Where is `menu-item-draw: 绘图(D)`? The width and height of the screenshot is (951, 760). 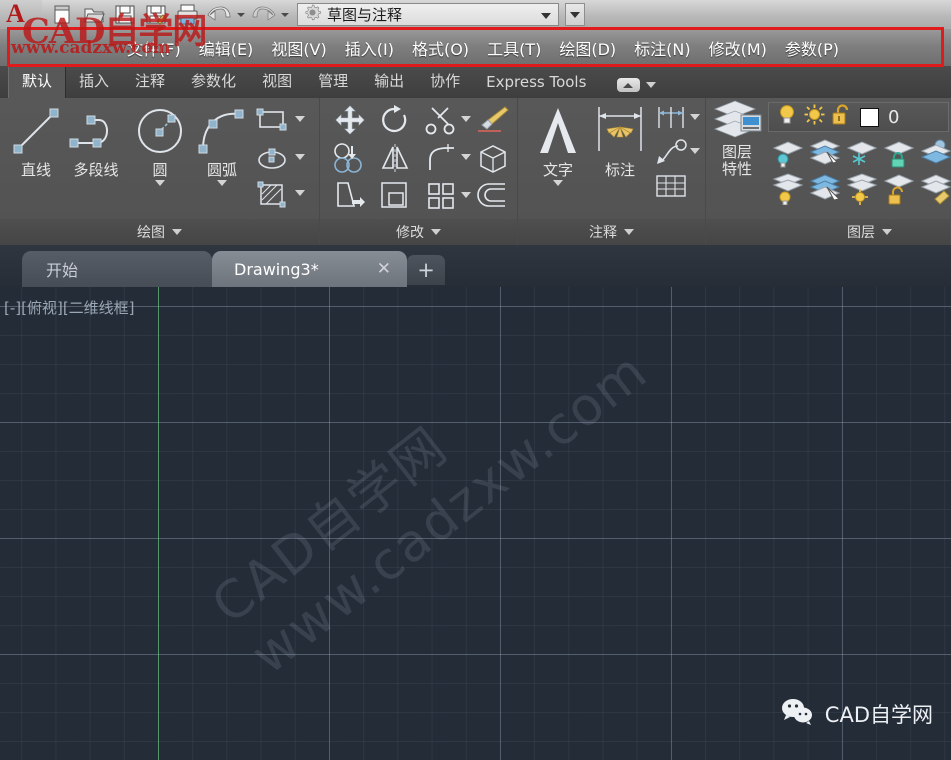 menu-item-draw: 绘图(D) is located at coordinates (587, 48).